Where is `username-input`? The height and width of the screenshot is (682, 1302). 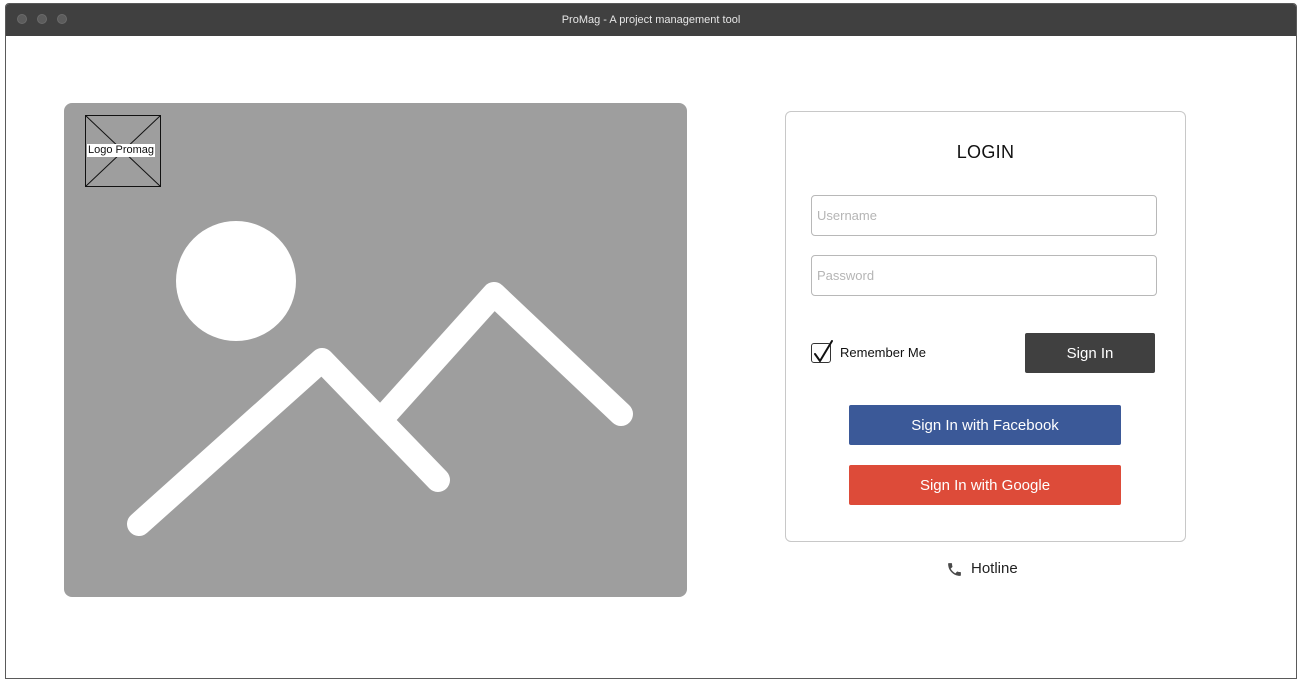
username-input is located at coordinates (984, 215).